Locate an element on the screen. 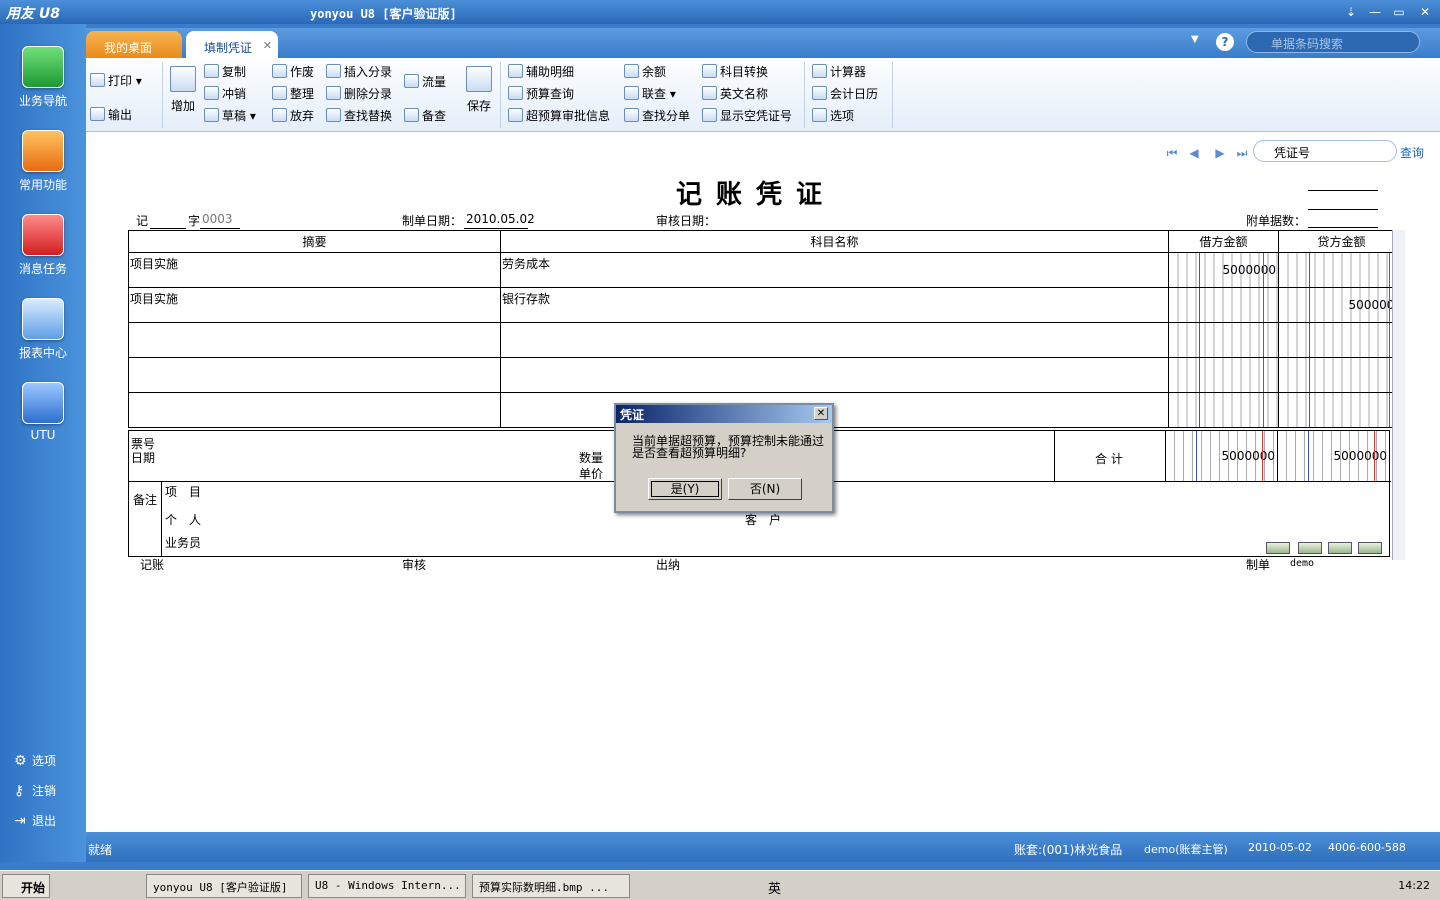 This screenshot has height=900, width=1440. nav-business: 业务导航 is located at coordinates (43, 77).